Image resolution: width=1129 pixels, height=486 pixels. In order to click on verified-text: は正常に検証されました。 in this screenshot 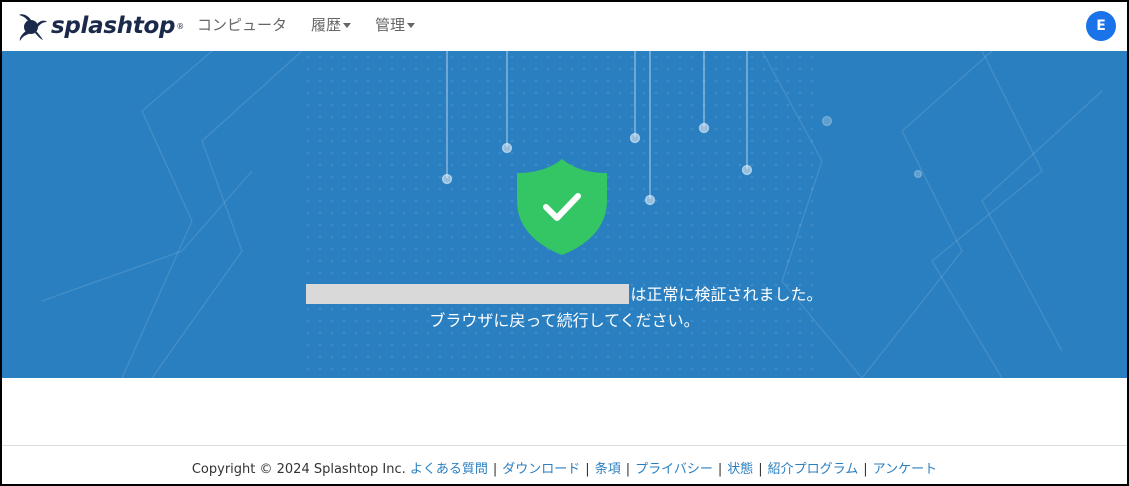, I will do `click(726, 294)`.